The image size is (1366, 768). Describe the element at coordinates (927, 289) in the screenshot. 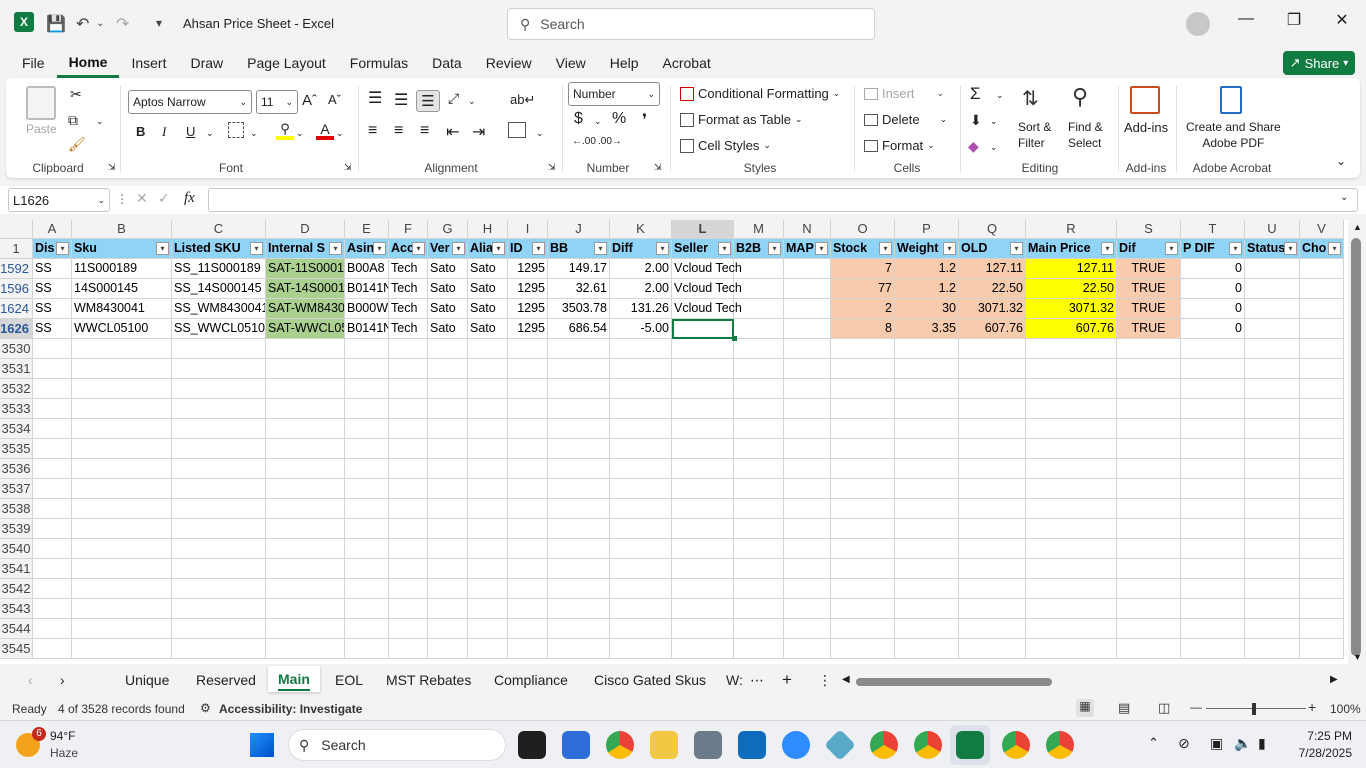

I see `table-cell: 1.2` at that location.